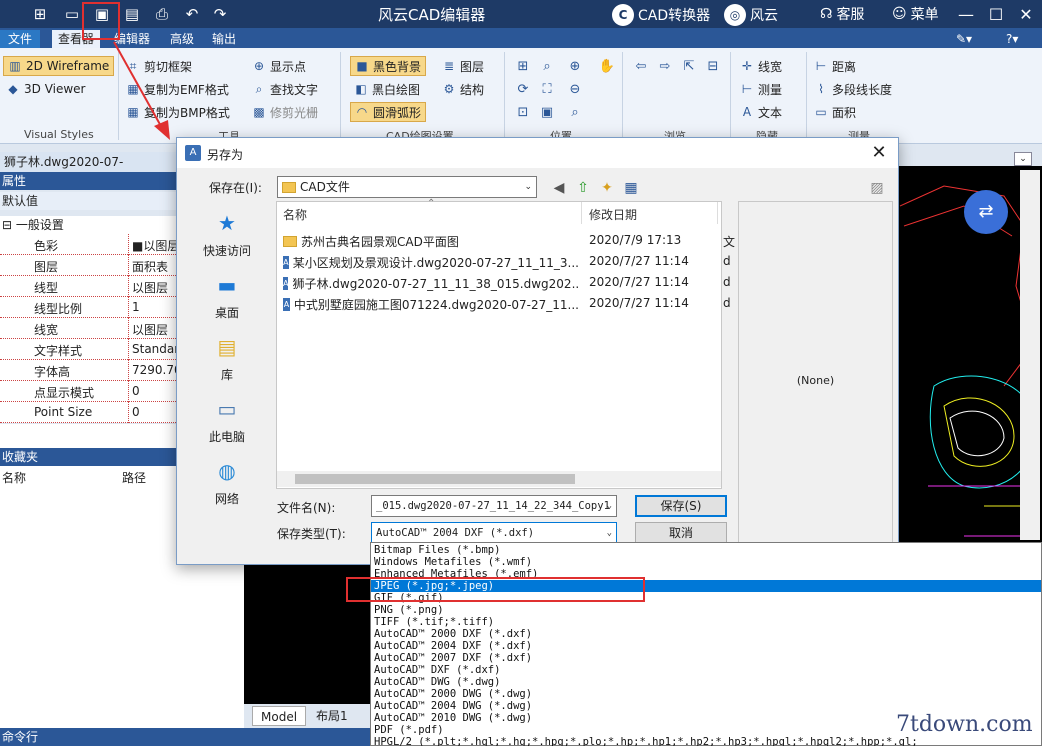  Describe the element at coordinates (227, 360) in the screenshot. I see `place-library: ▤ 库` at that location.